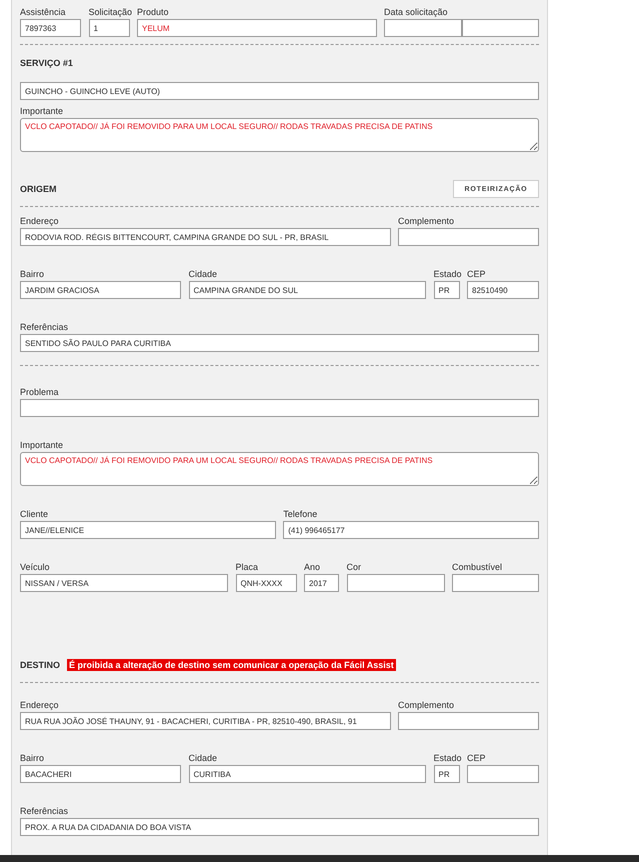 This screenshot has height=862, width=639. What do you see at coordinates (500, 28) in the screenshot?
I see `time-field` at bounding box center [500, 28].